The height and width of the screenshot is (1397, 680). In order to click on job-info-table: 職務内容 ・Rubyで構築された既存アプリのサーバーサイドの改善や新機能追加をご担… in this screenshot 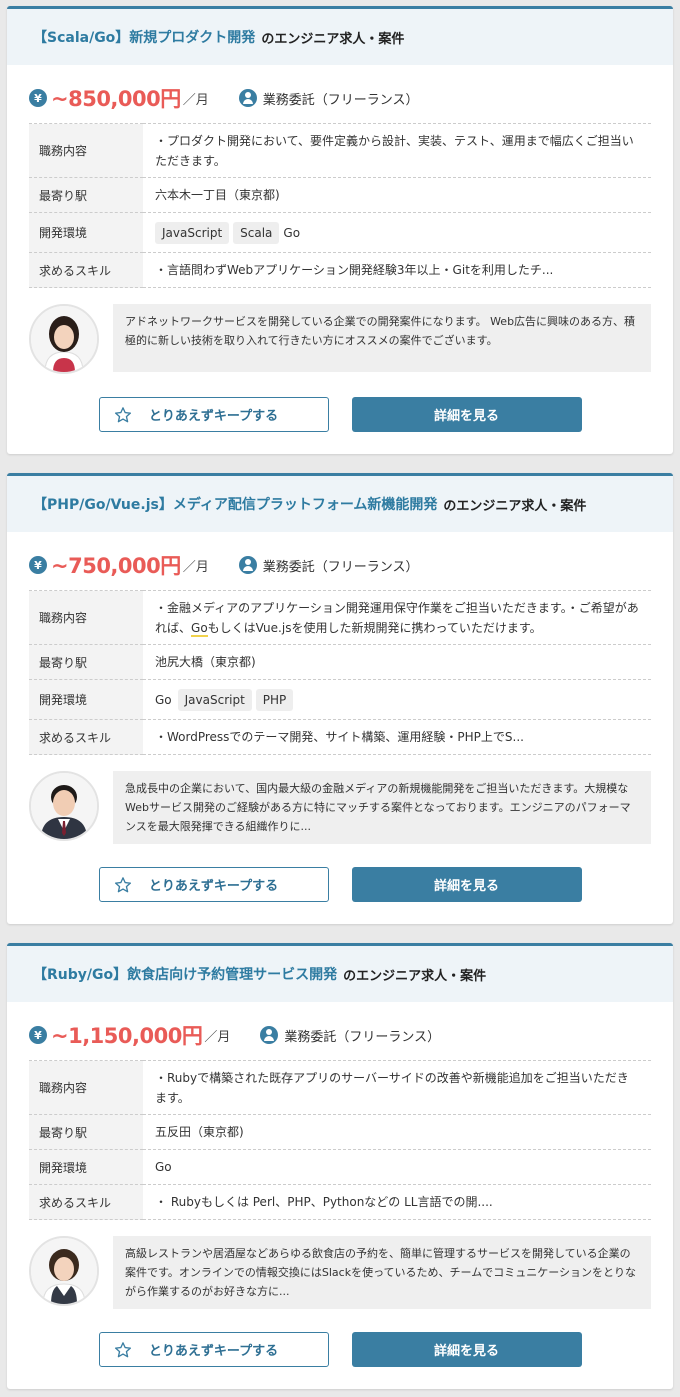, I will do `click(340, 1140)`.